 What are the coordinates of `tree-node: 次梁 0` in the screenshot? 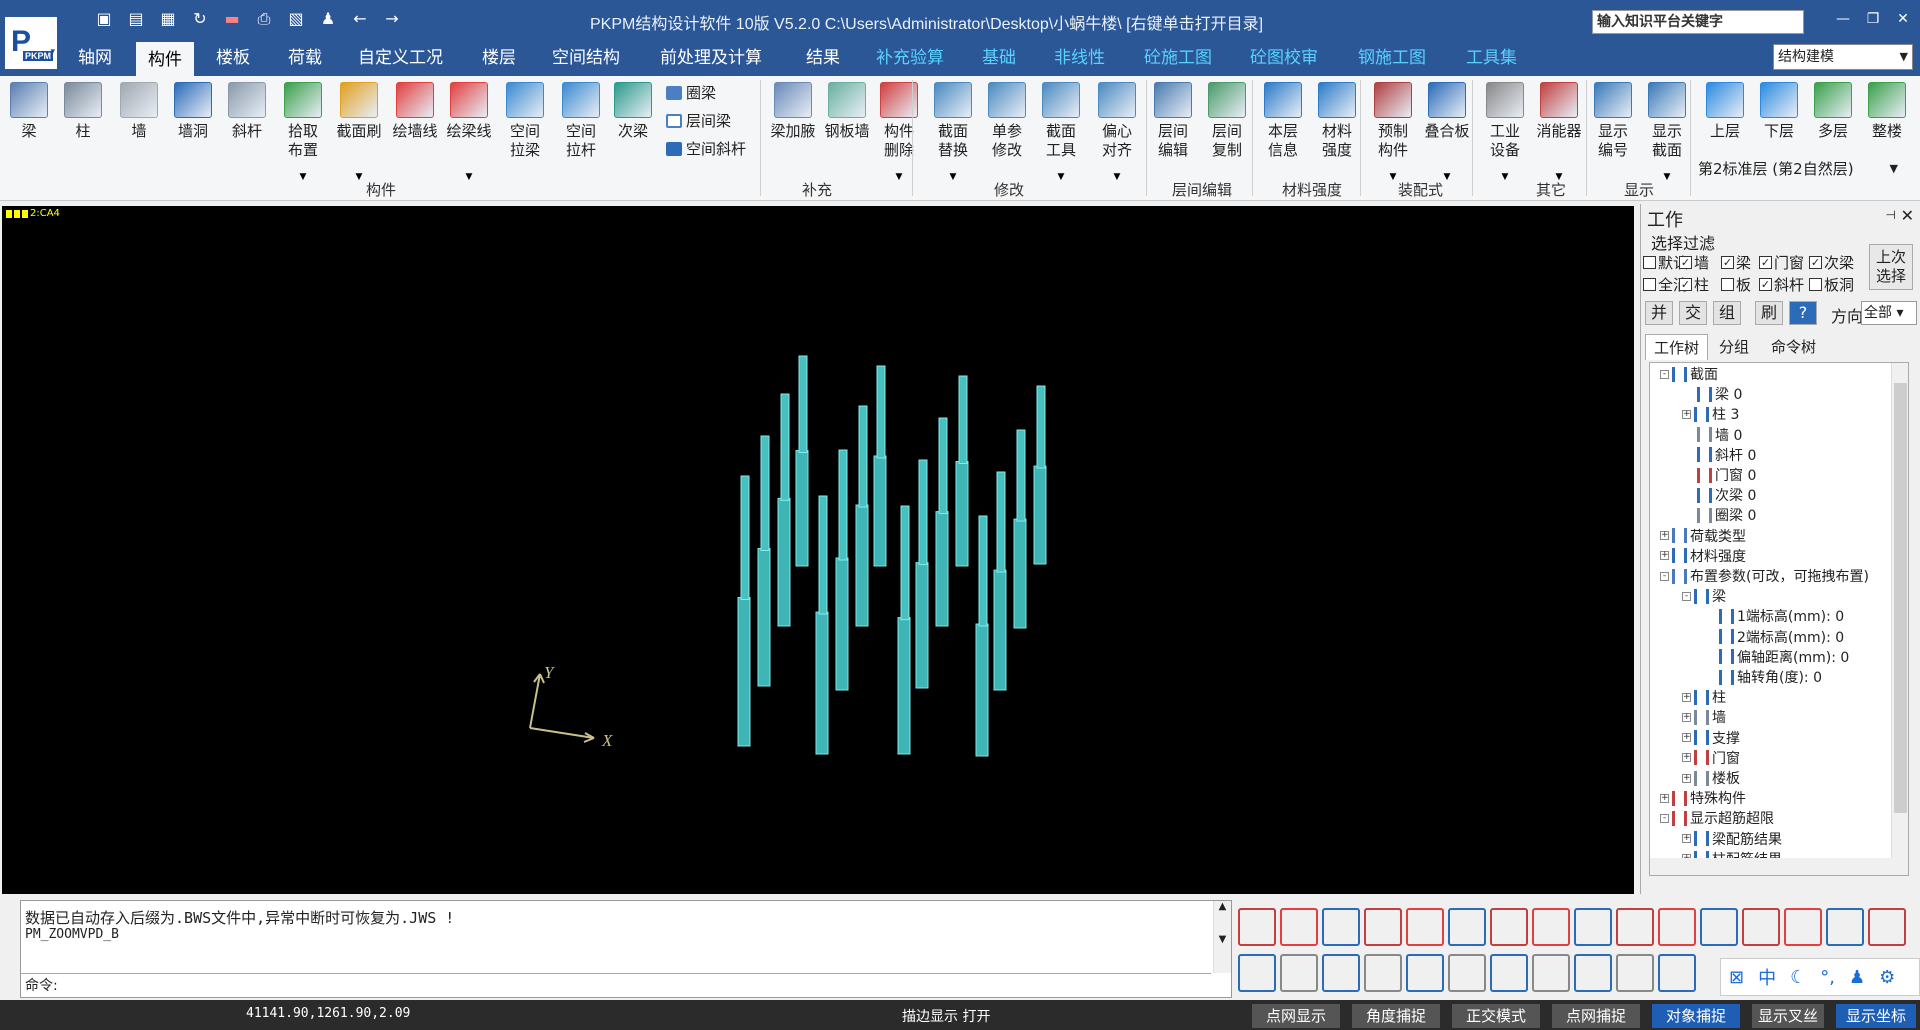 It's located at (1719, 495).